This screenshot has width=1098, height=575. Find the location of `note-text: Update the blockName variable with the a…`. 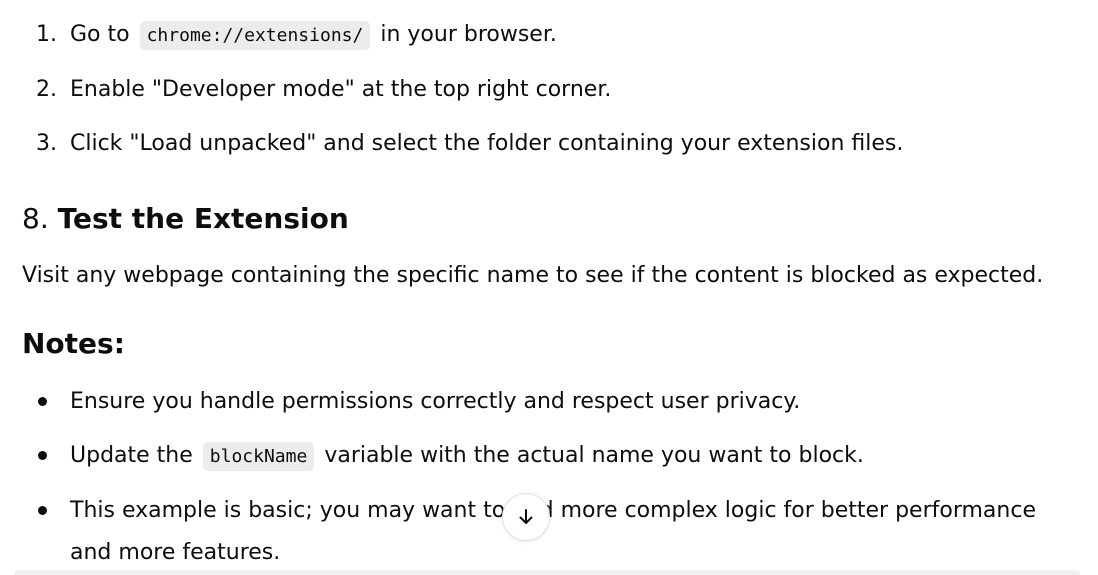

note-text: Update the blockName variable with the a… is located at coordinates (467, 456).